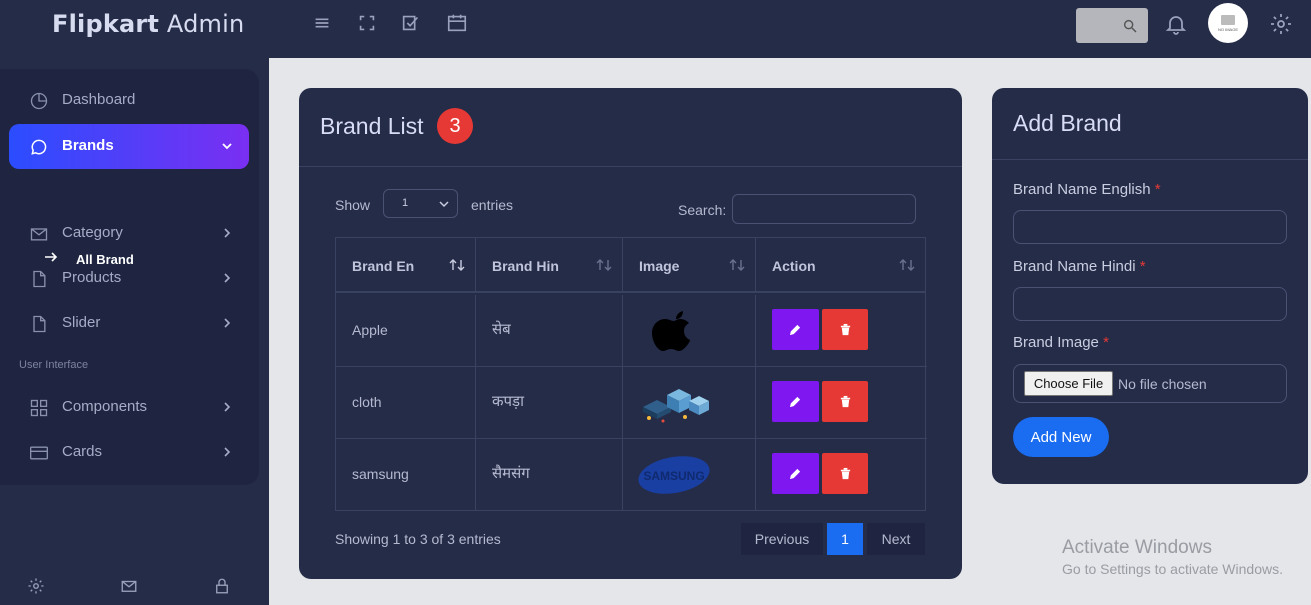 The height and width of the screenshot is (605, 1311). What do you see at coordinates (549, 265) in the screenshot?
I see `column-header-brand-hin: Brand Hin` at bounding box center [549, 265].